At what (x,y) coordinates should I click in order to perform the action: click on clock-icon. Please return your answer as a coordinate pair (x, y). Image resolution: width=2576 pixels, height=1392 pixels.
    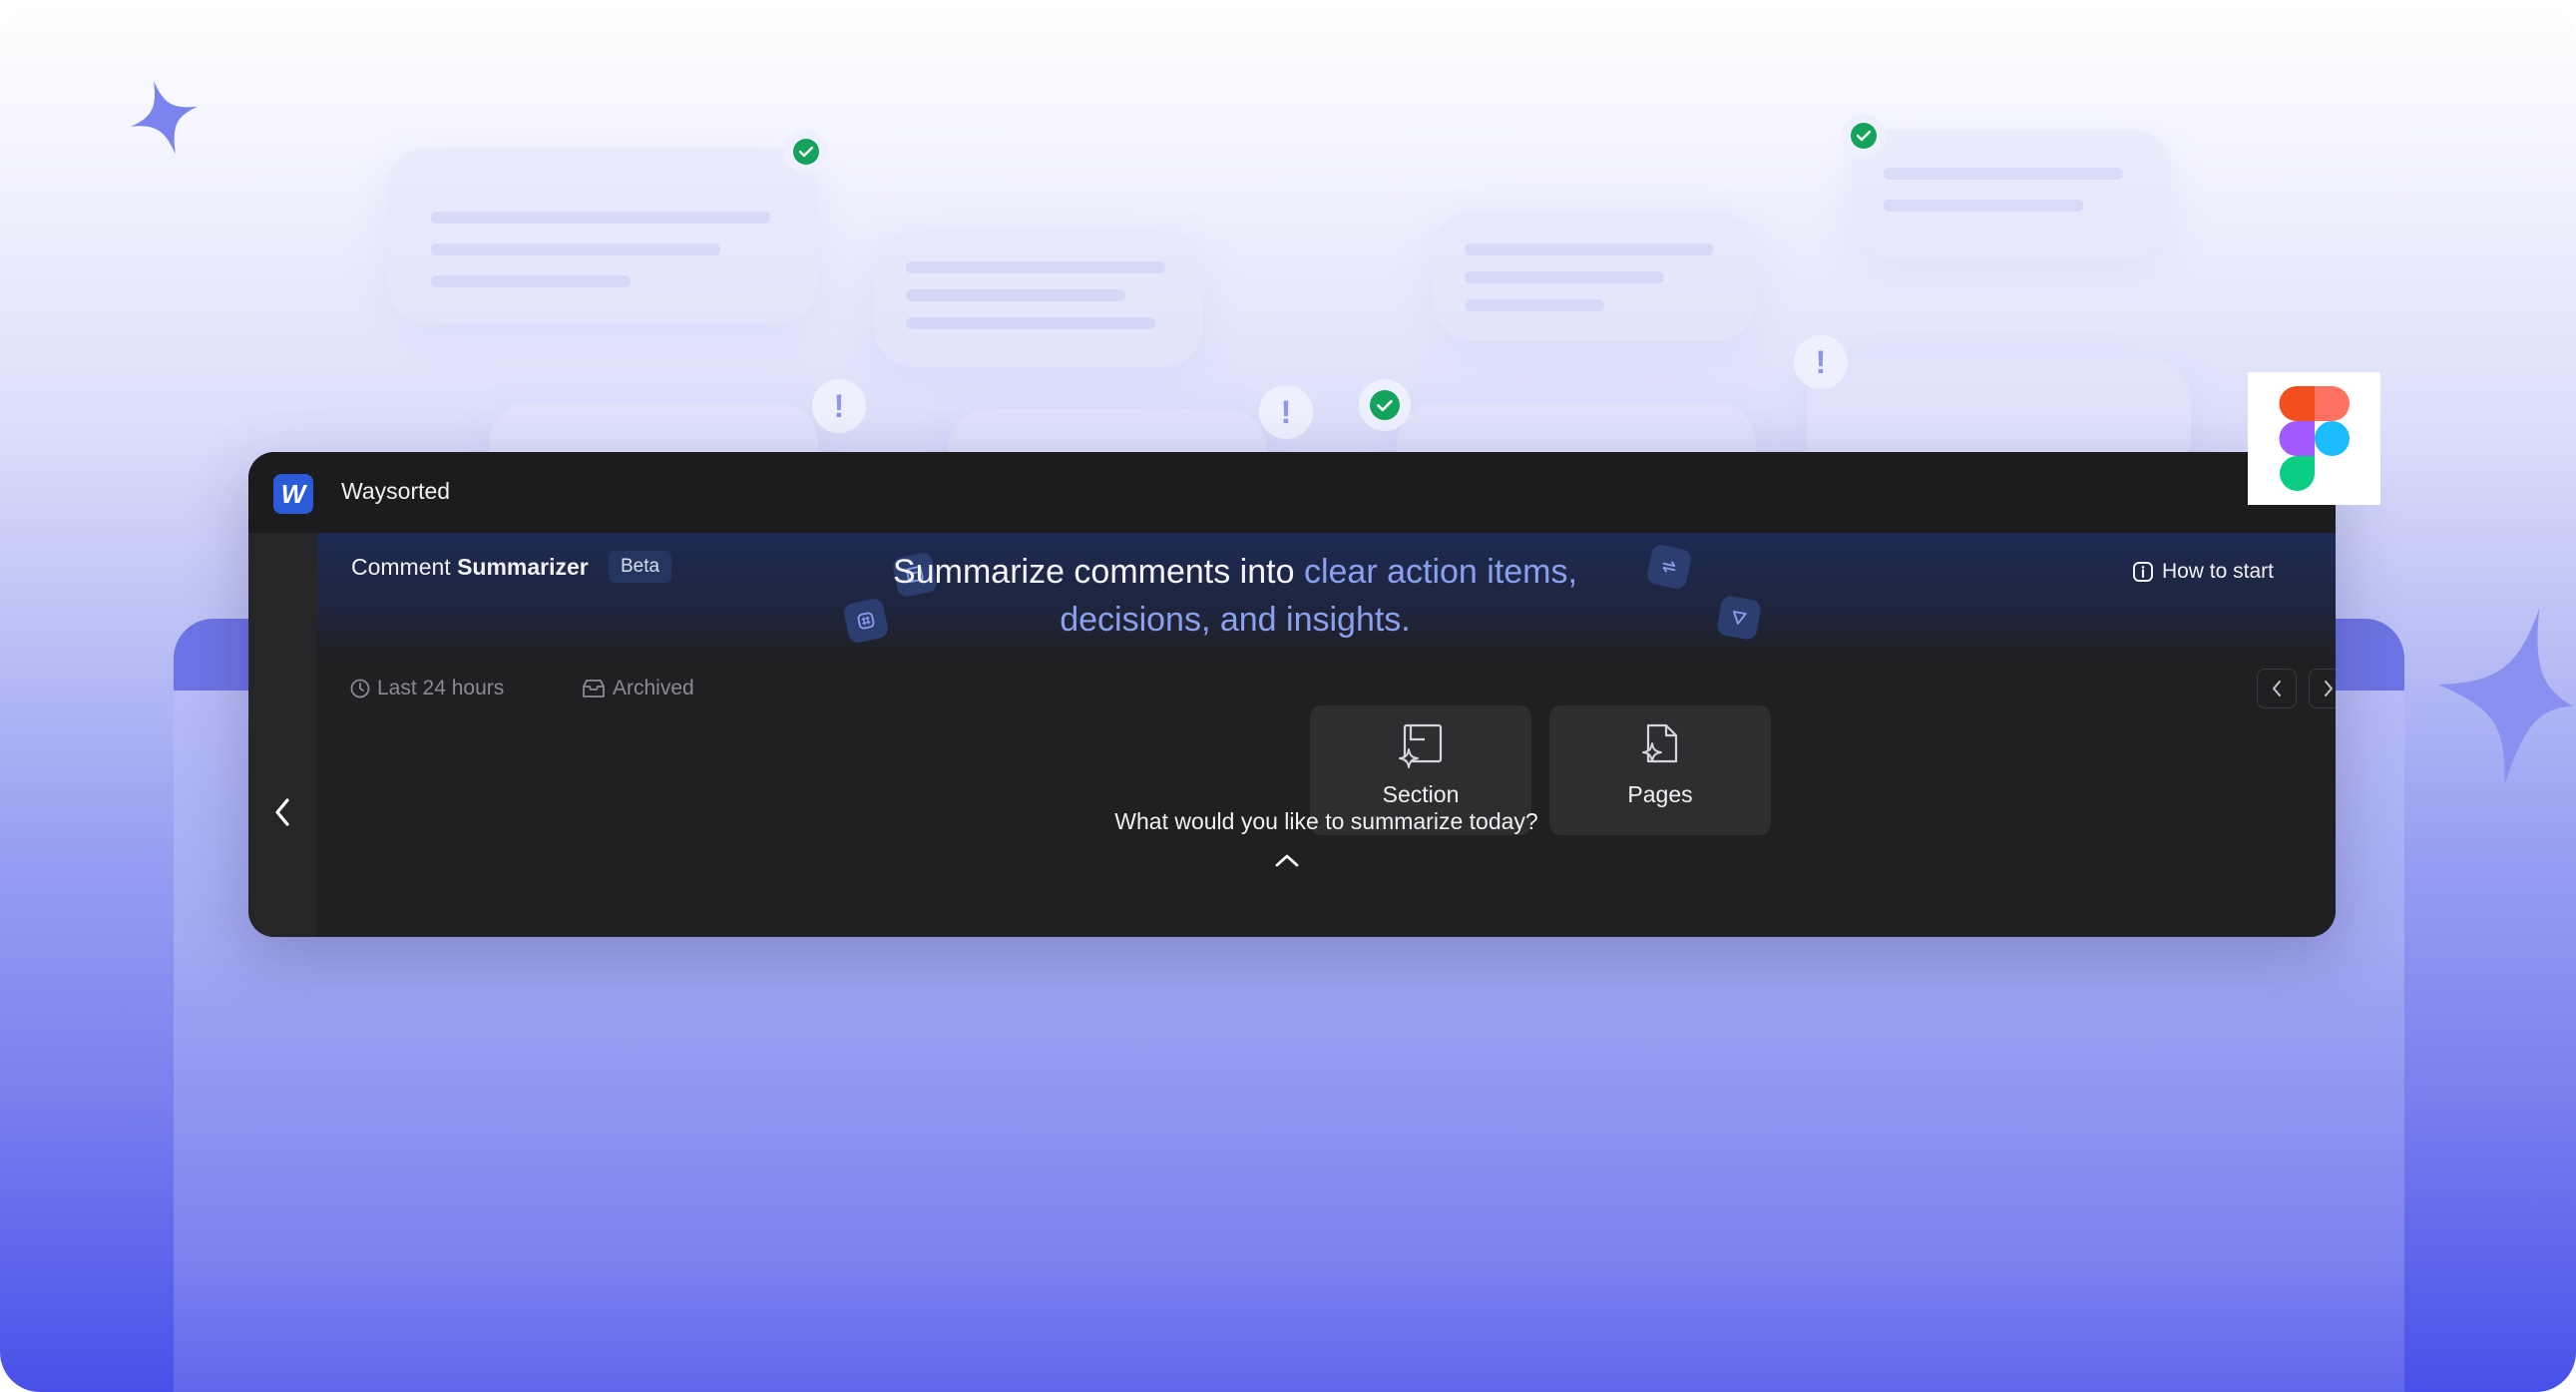
    Looking at the image, I should click on (360, 688).